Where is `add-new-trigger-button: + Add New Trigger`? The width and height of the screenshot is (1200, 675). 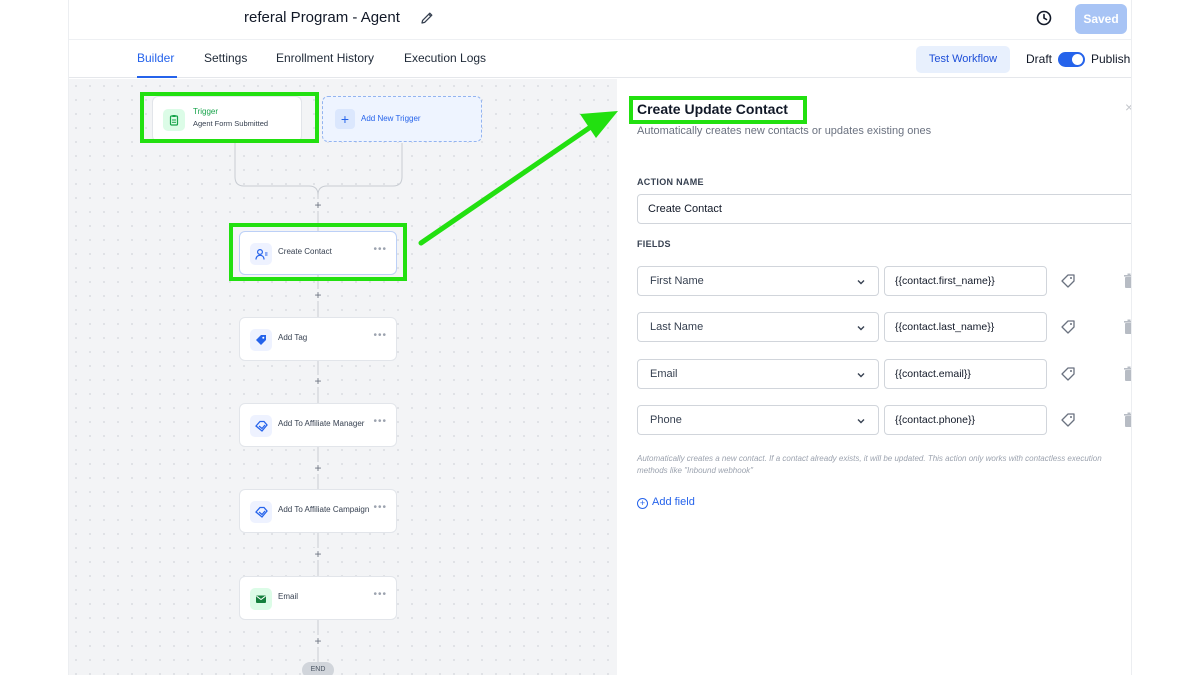 add-new-trigger-button: + Add New Trigger is located at coordinates (402, 119).